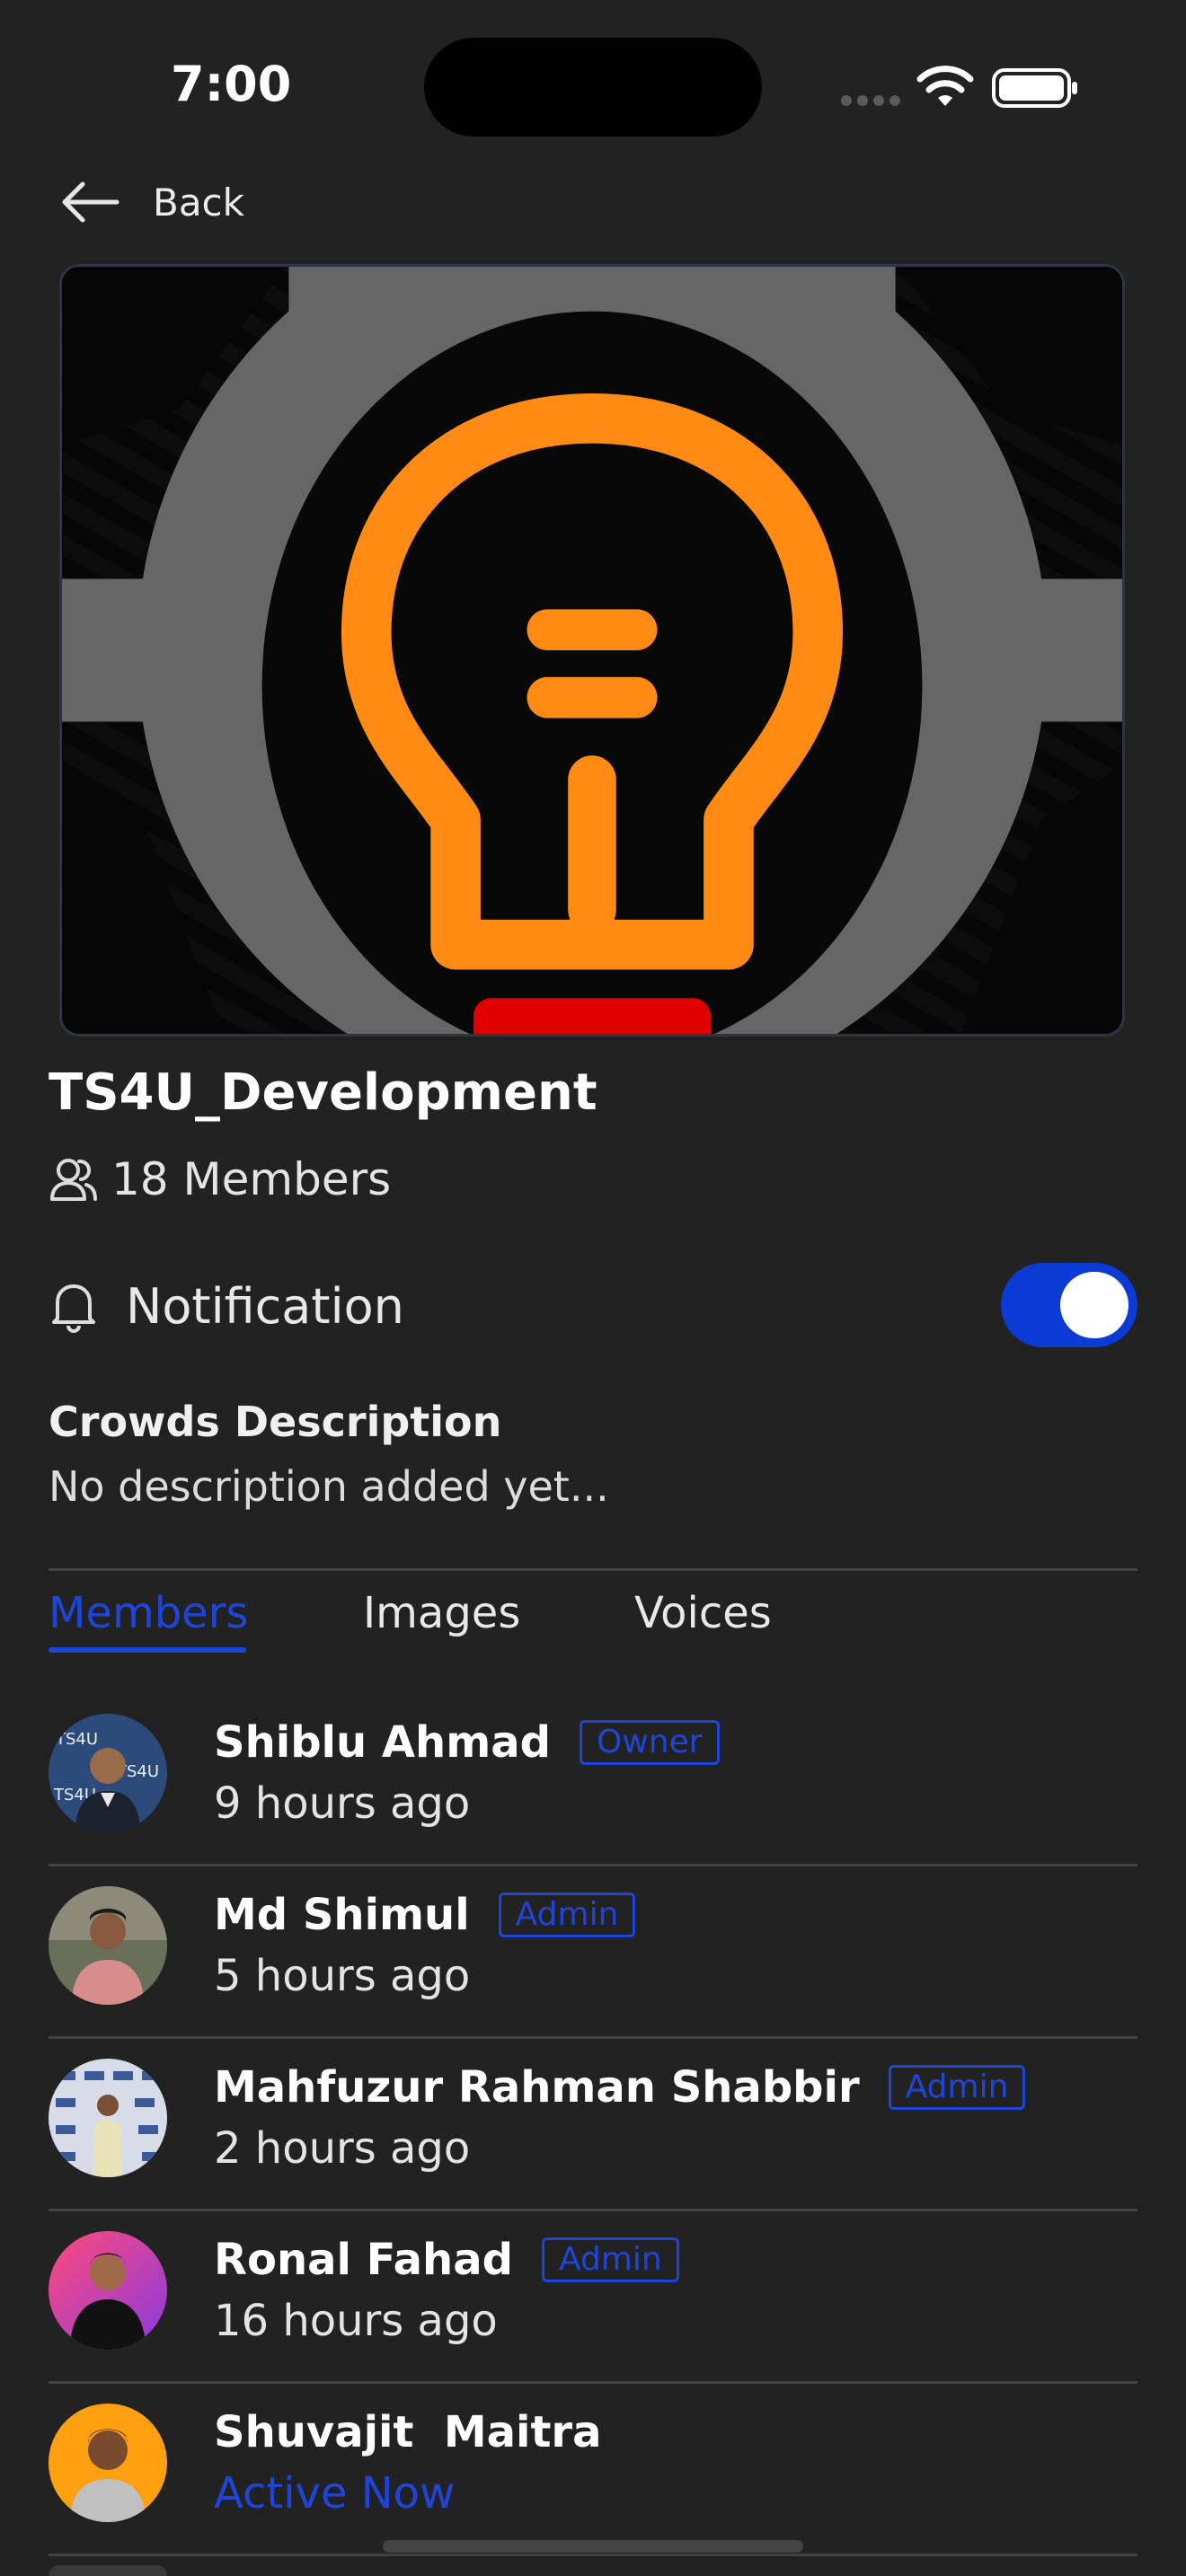 This screenshot has width=1186, height=2576. Describe the element at coordinates (649, 1742) in the screenshot. I see `role-badge-owner: Owner` at that location.